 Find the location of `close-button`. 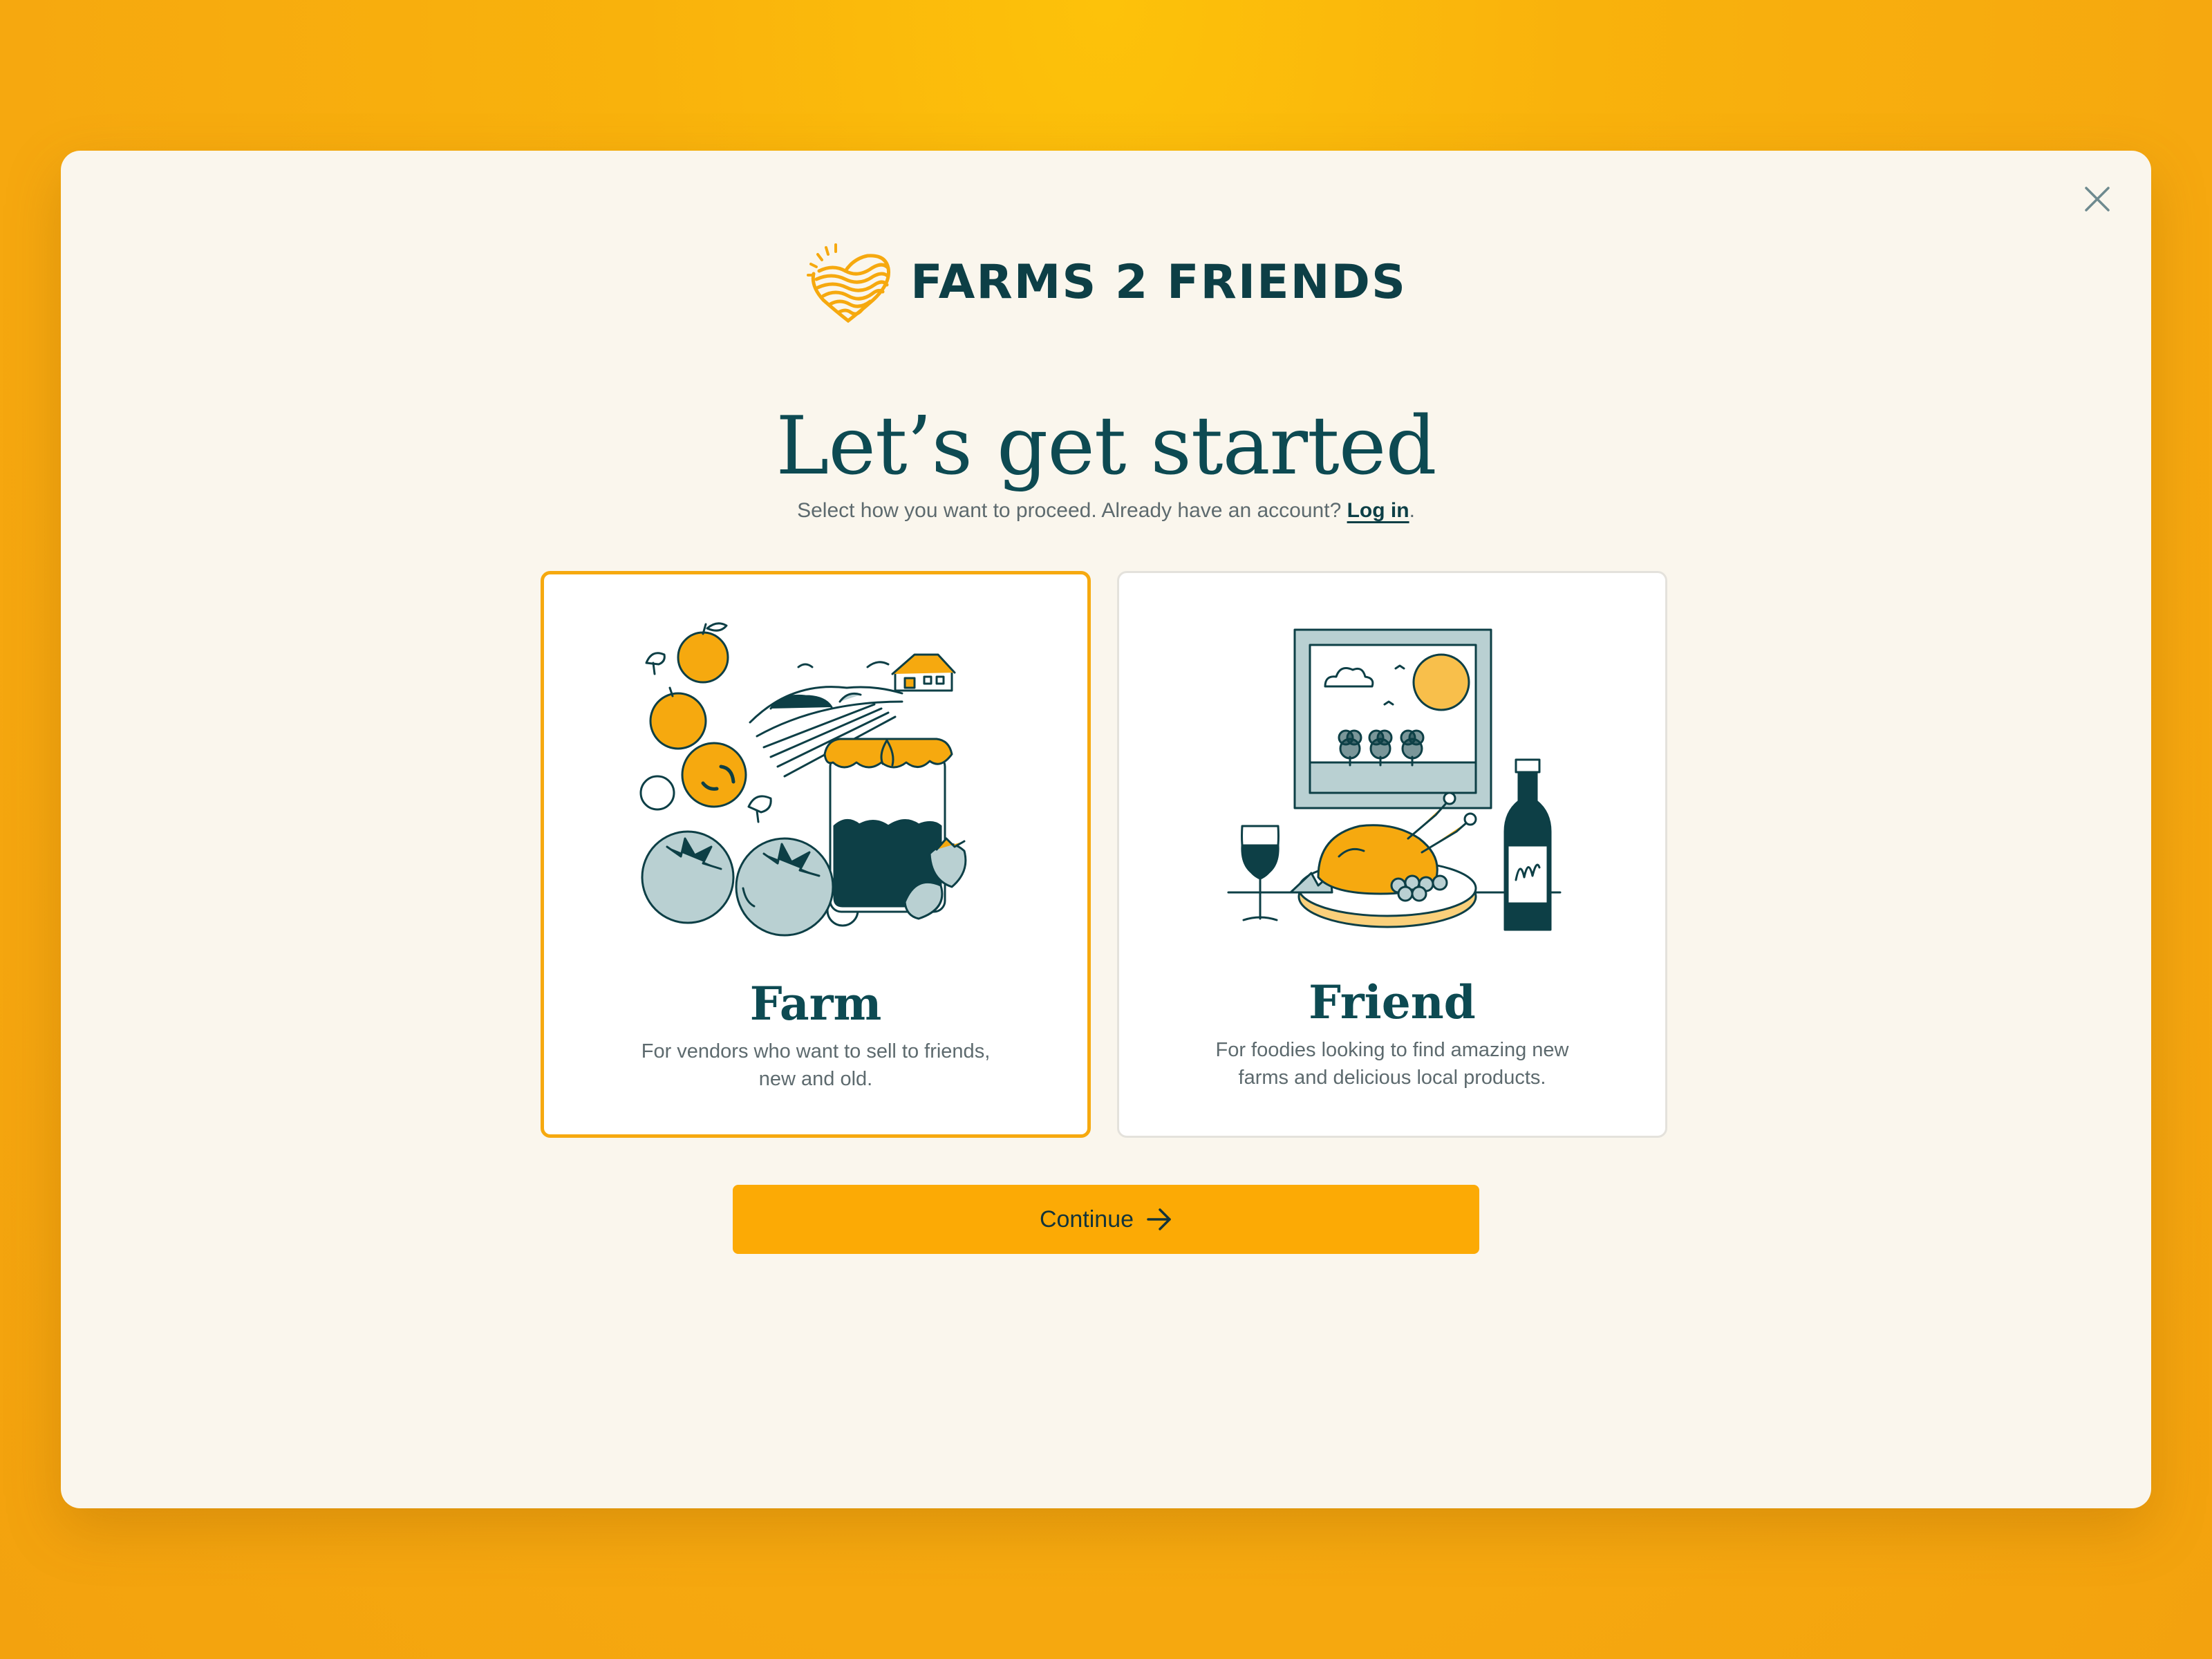

close-button is located at coordinates (2097, 199).